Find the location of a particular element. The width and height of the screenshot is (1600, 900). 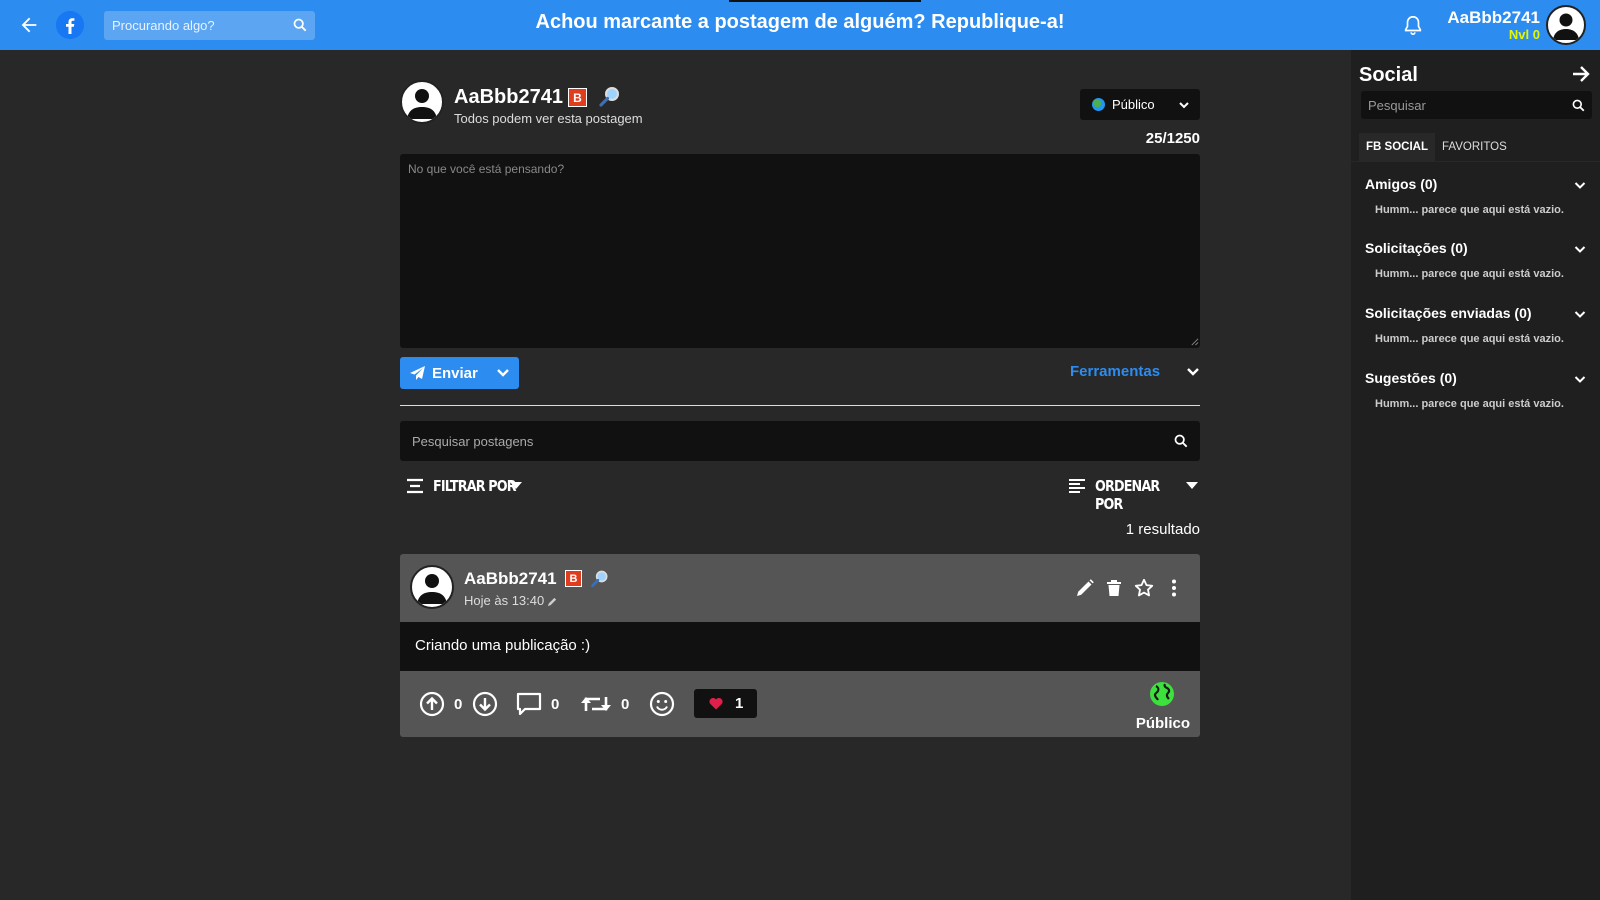

composer-username: AaBbb2741 is located at coordinates (508, 97).